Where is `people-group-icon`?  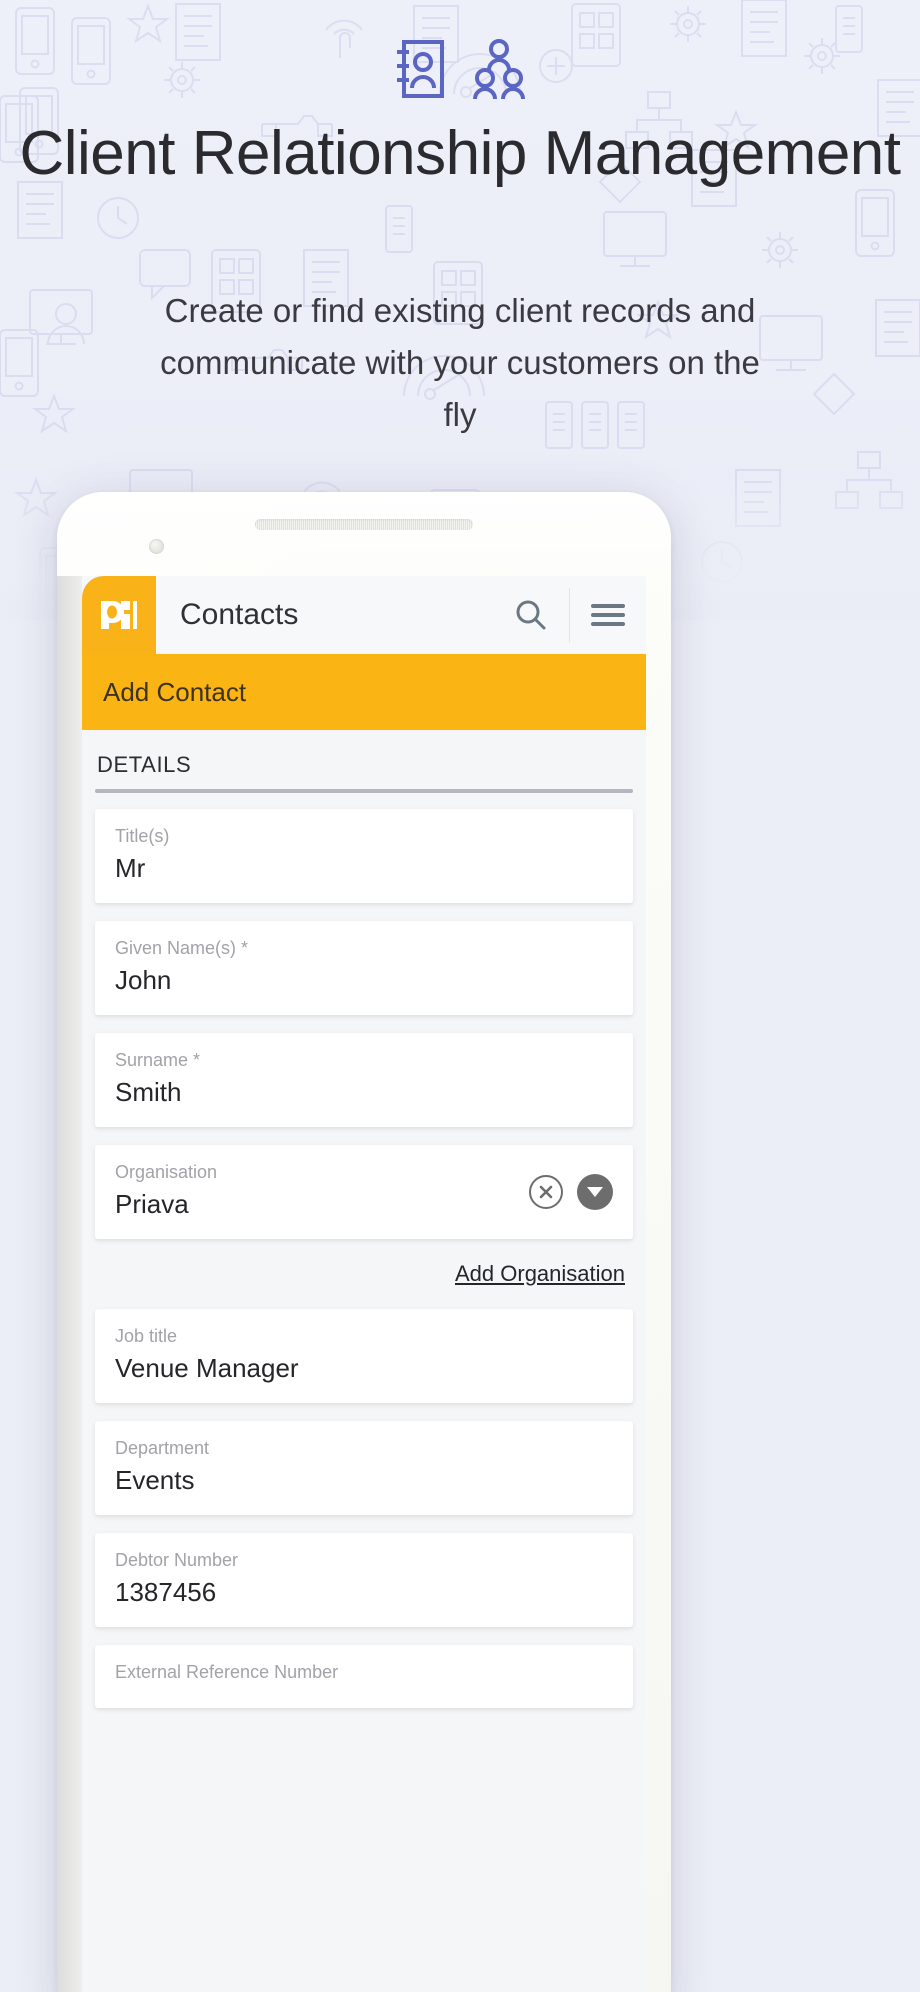 people-group-icon is located at coordinates (499, 69).